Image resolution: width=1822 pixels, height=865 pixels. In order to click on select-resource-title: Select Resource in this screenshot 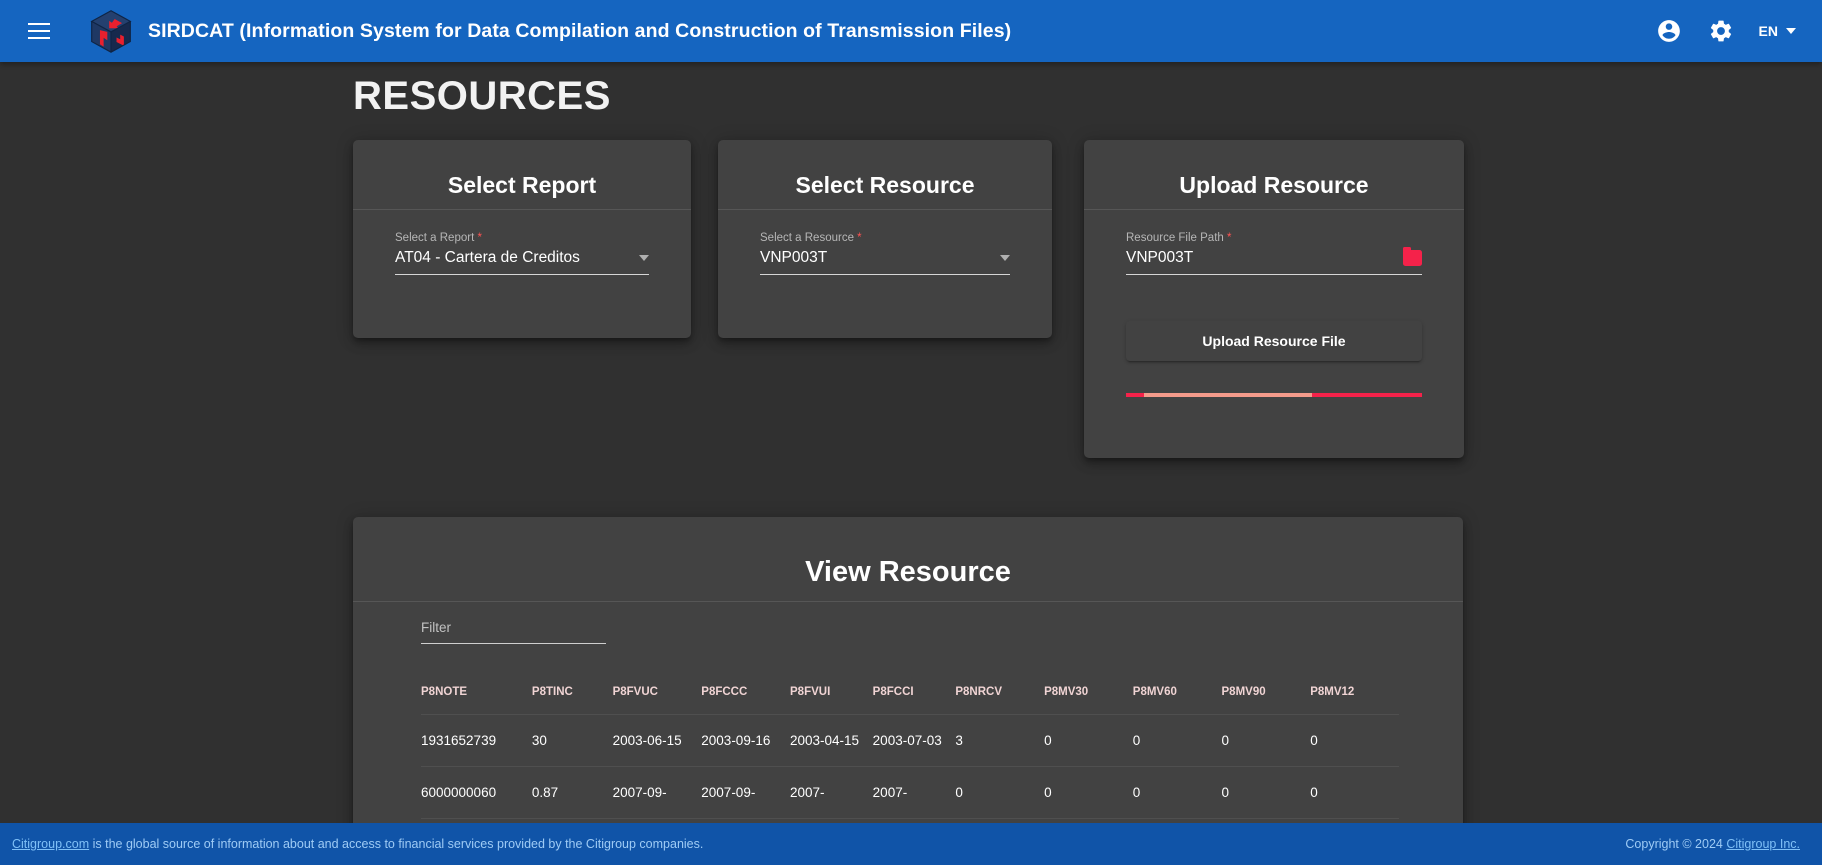, I will do `click(885, 185)`.